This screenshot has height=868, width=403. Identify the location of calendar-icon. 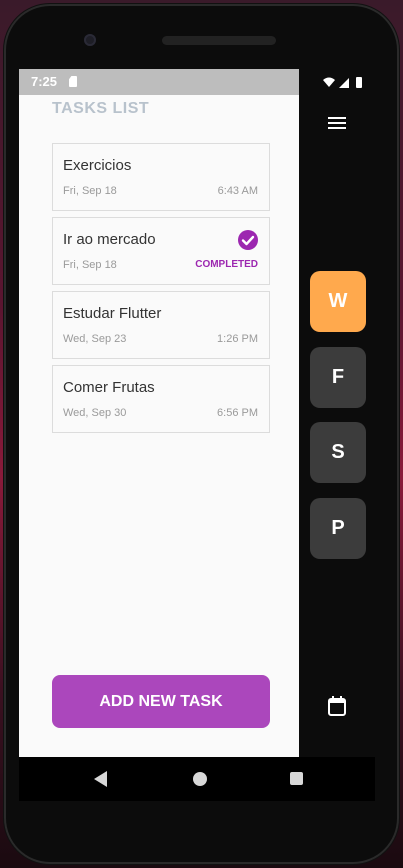
(337, 706).